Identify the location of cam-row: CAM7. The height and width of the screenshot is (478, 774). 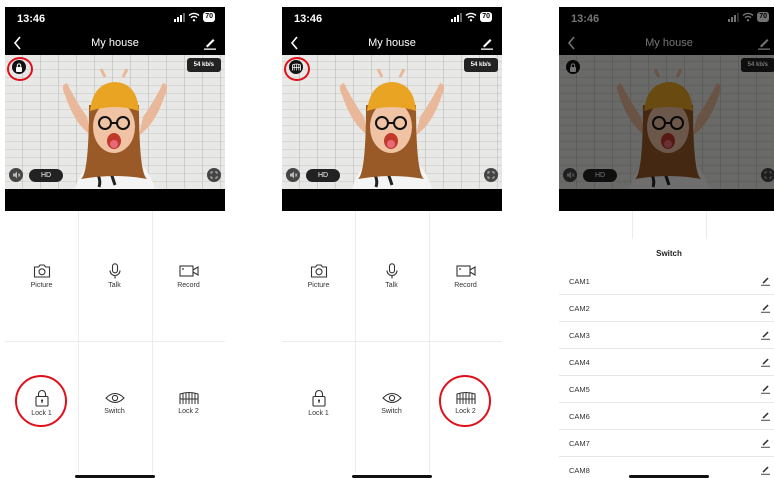
(666, 443).